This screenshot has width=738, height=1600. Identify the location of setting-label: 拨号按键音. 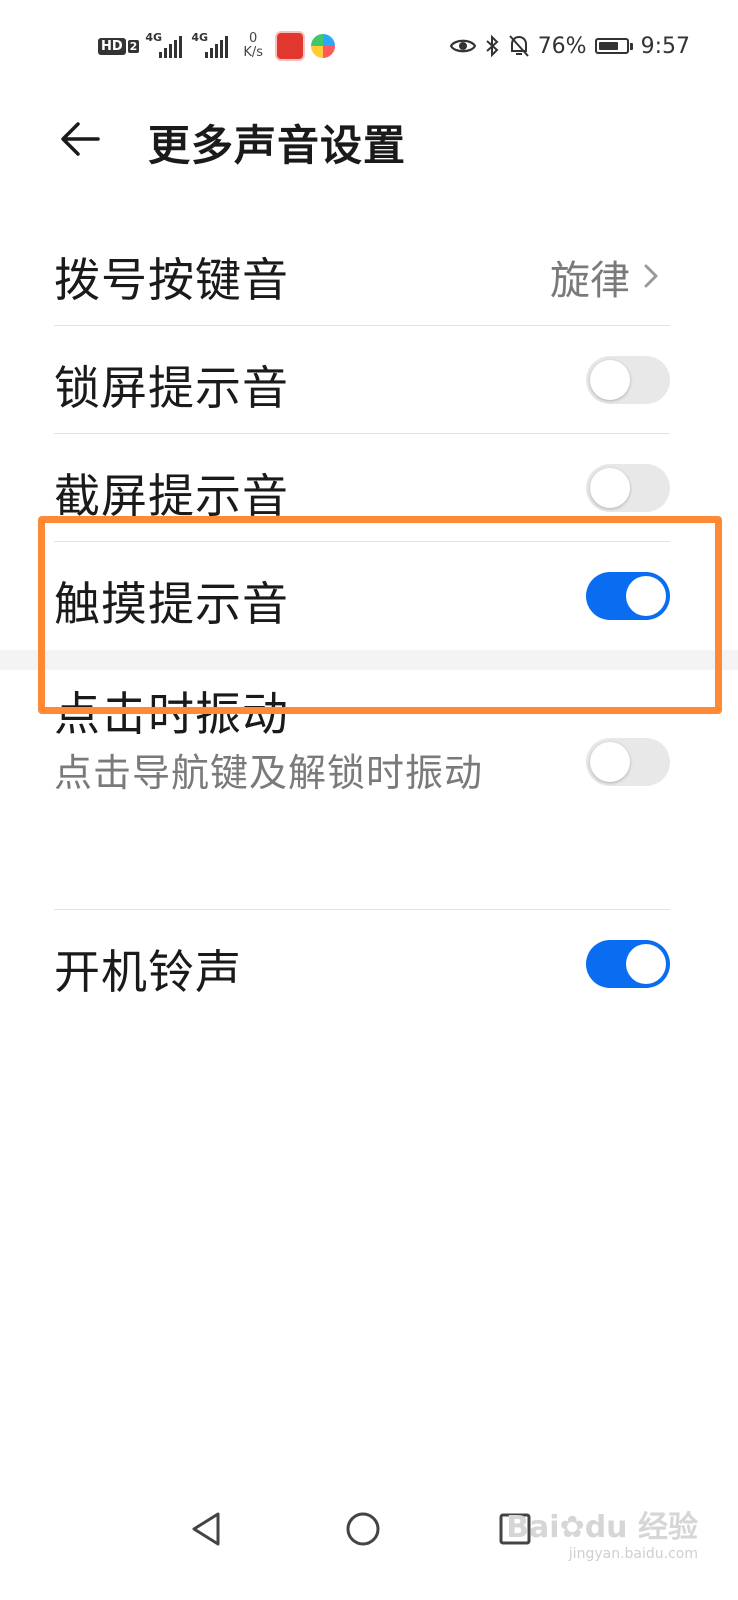
(171, 280).